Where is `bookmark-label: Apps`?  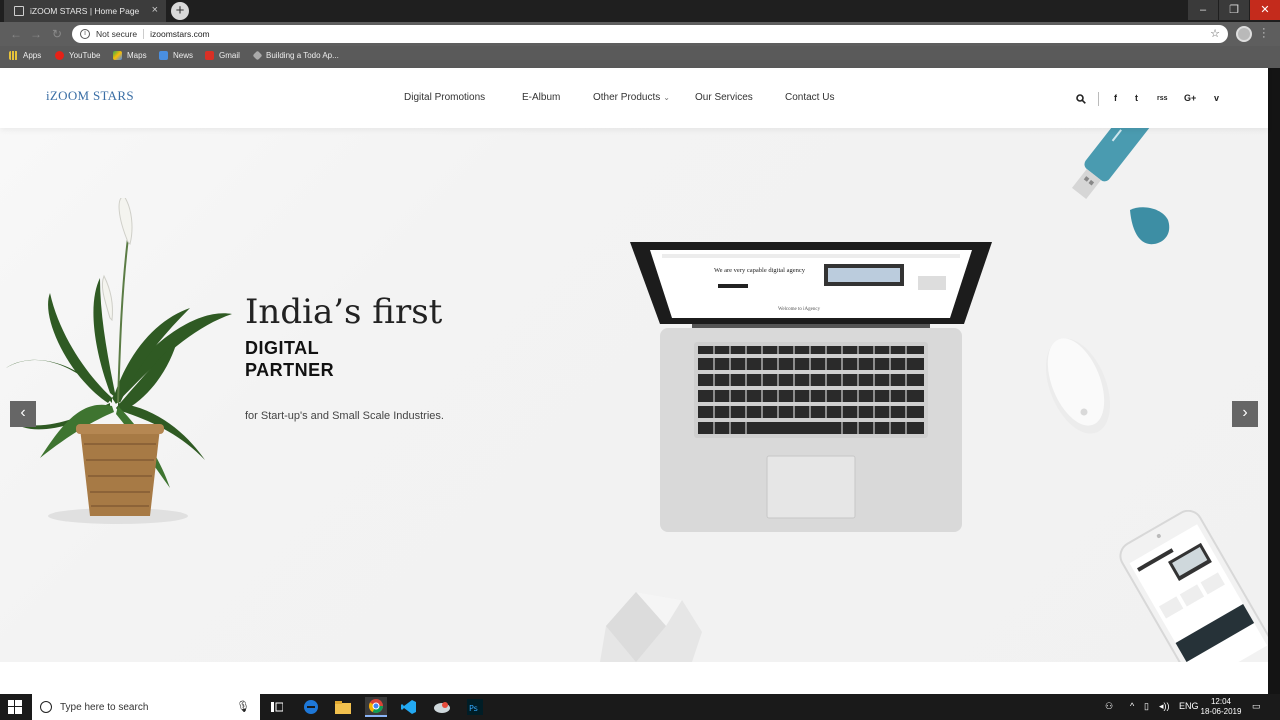 bookmark-label: Apps is located at coordinates (32, 55).